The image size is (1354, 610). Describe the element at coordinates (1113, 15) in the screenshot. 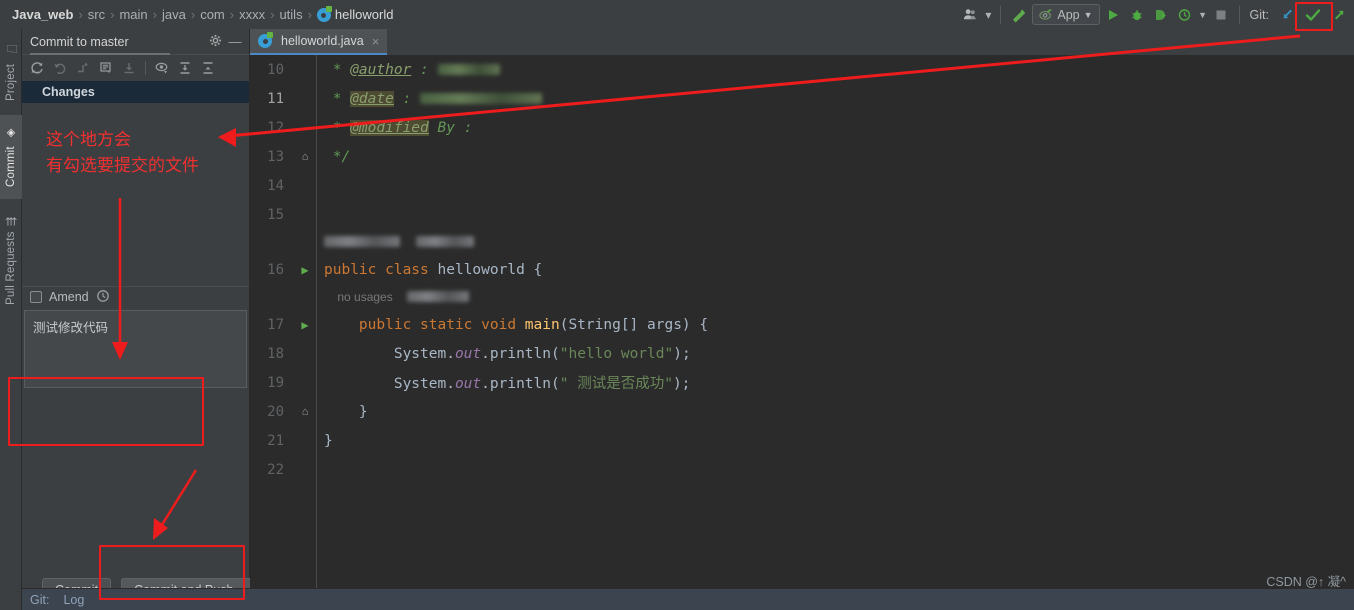

I see `run-play-icon` at that location.